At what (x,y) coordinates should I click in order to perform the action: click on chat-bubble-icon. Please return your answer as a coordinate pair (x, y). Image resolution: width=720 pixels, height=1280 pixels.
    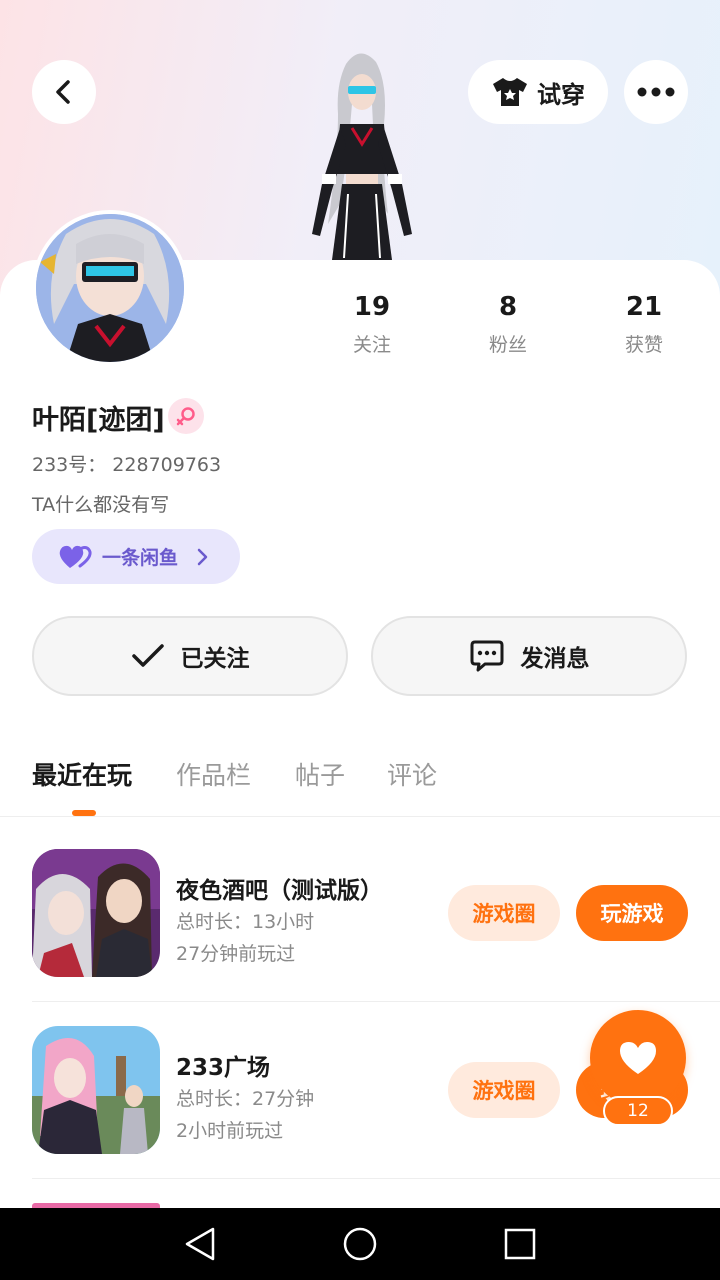
    Looking at the image, I should click on (486, 656).